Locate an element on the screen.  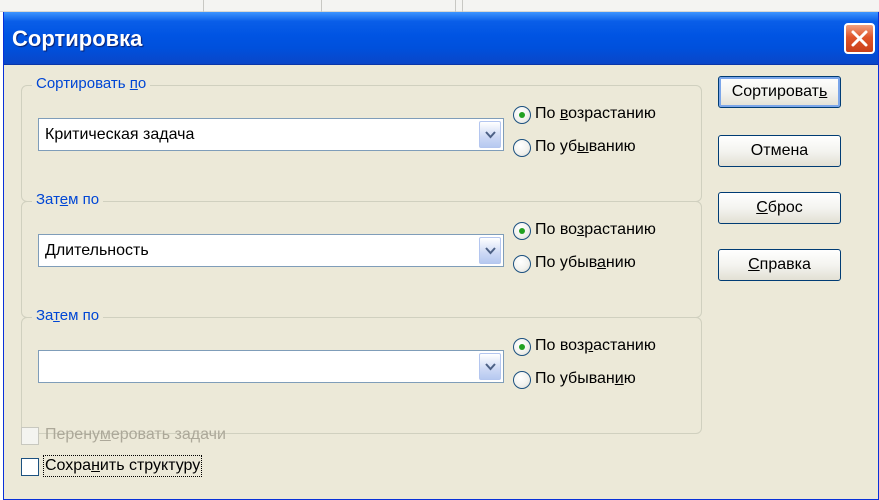
background-app-strip is located at coordinates (439, 6).